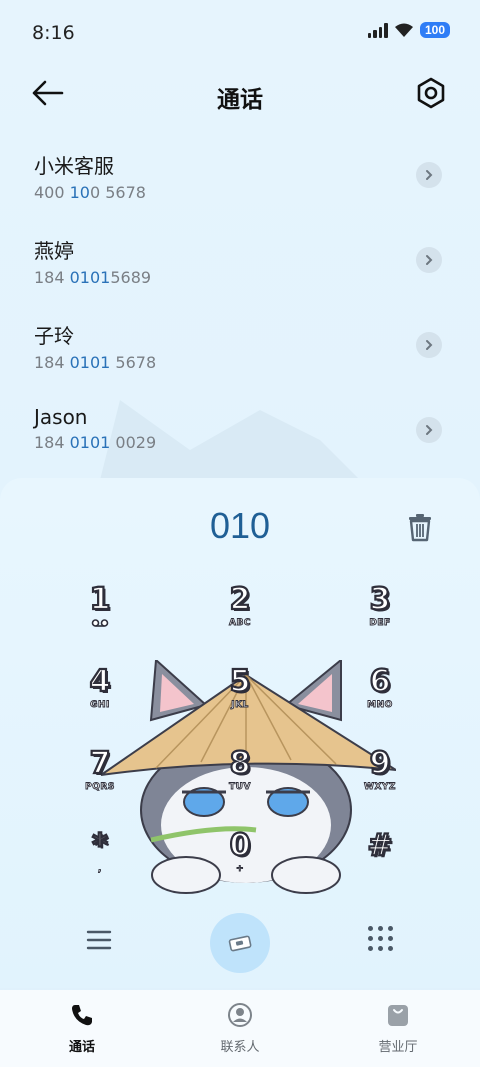 The width and height of the screenshot is (480, 1067). Describe the element at coordinates (240, 698) in the screenshot. I see `key-5: 5 JKL` at that location.